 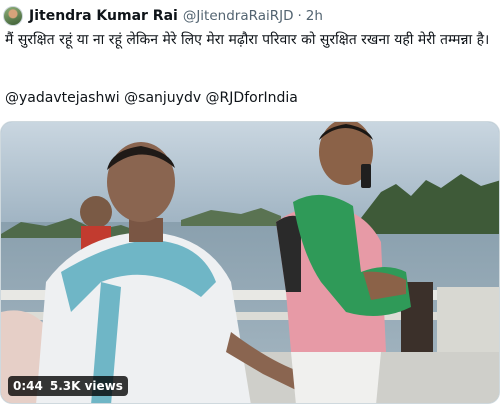 I want to click on tweet-header: Jitendra Kumar Rai @JitendraRaiRJD · 2h, so click(x=163, y=16).